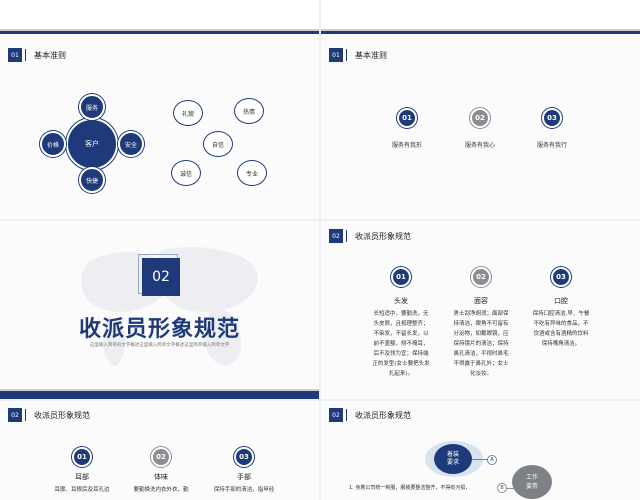  Describe the element at coordinates (169, 306) in the screenshot. I see `world-map-decoration` at that location.